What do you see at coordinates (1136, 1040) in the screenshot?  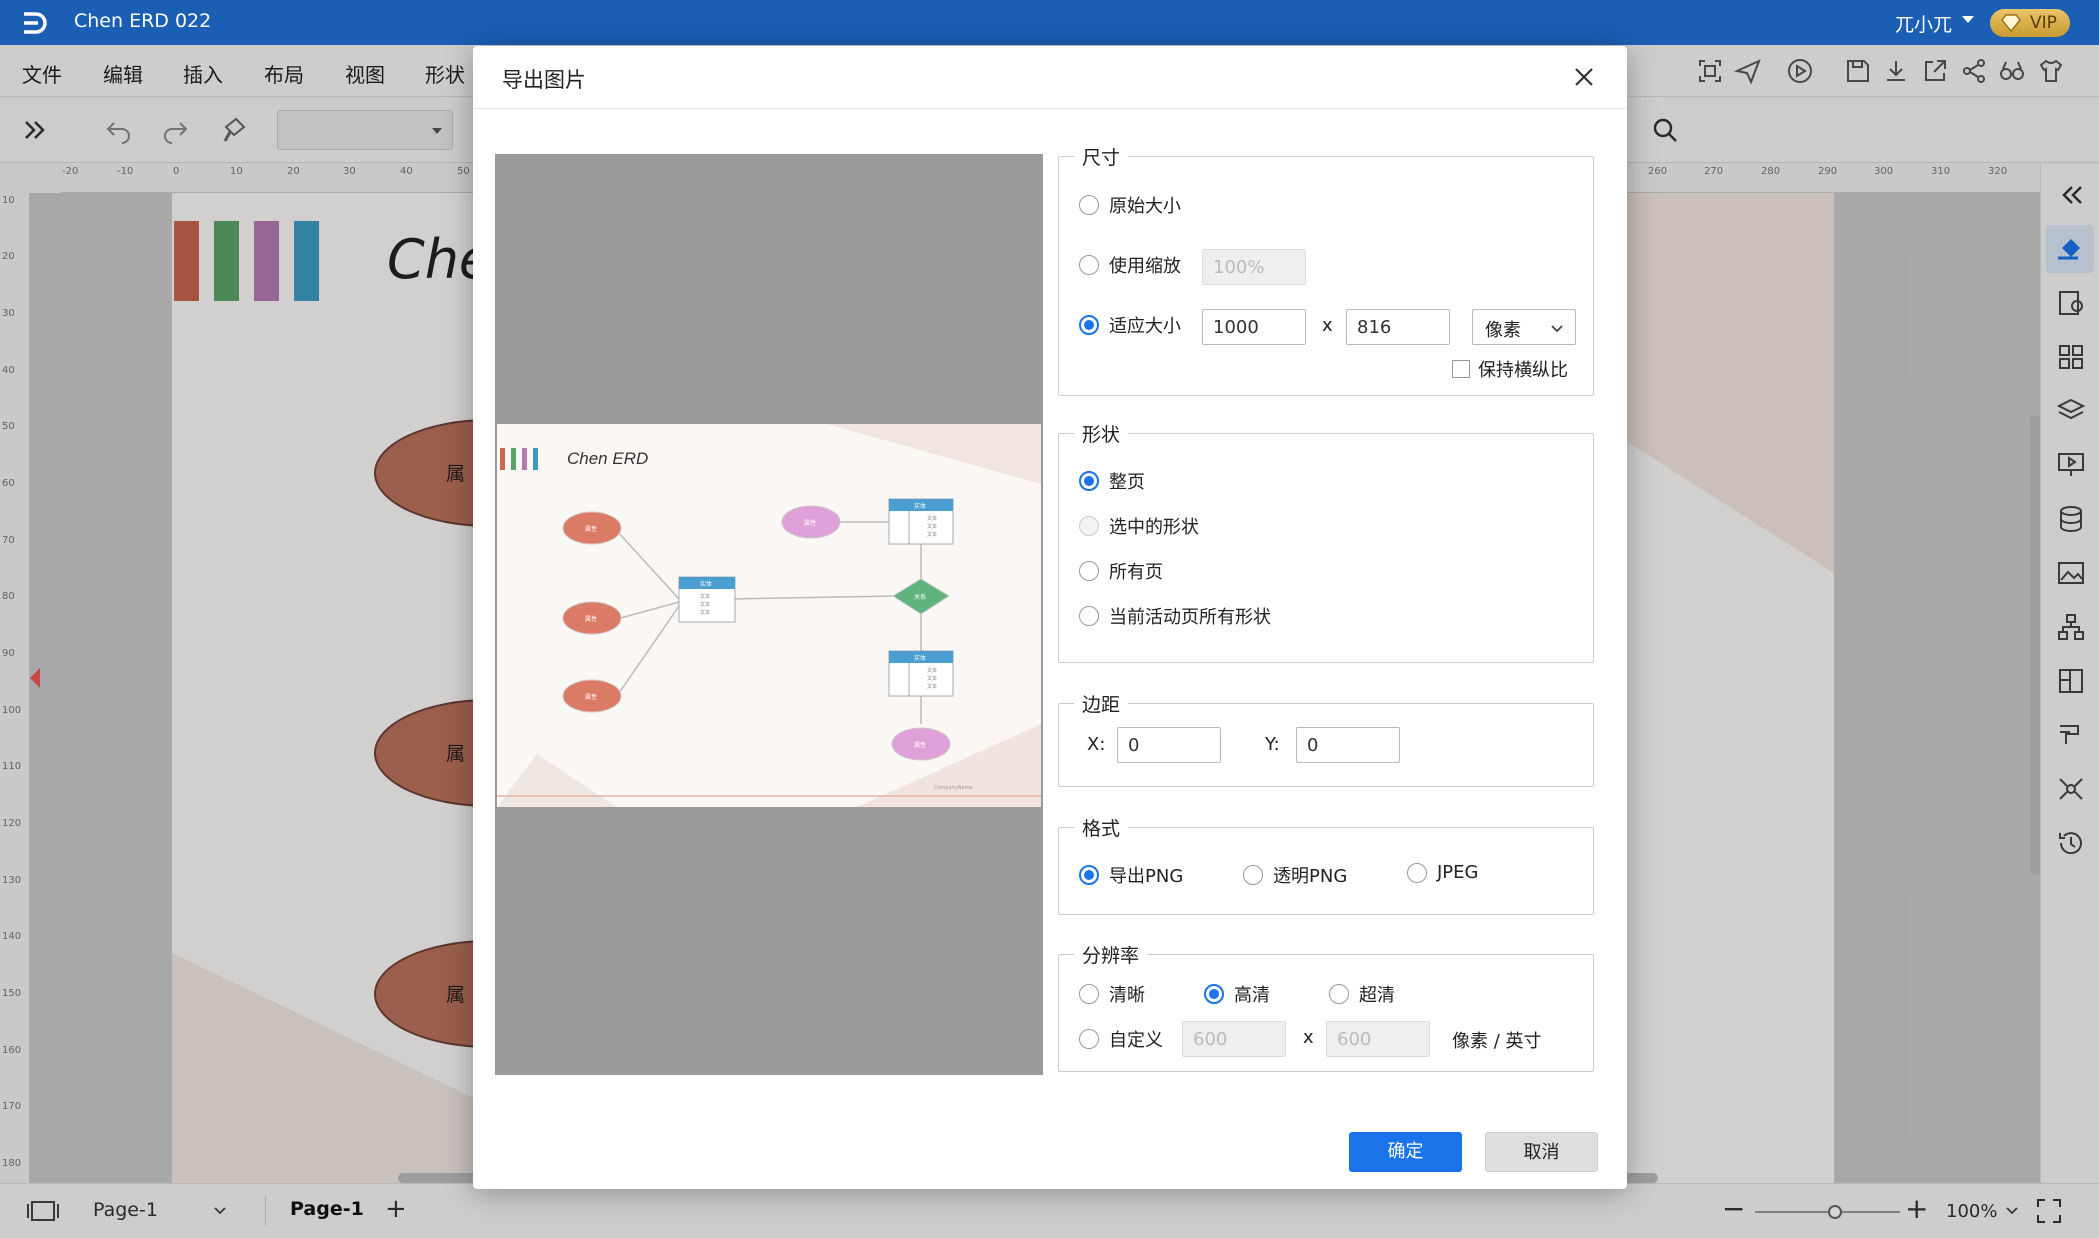 I see `custom-resolution-label: 自定义` at bounding box center [1136, 1040].